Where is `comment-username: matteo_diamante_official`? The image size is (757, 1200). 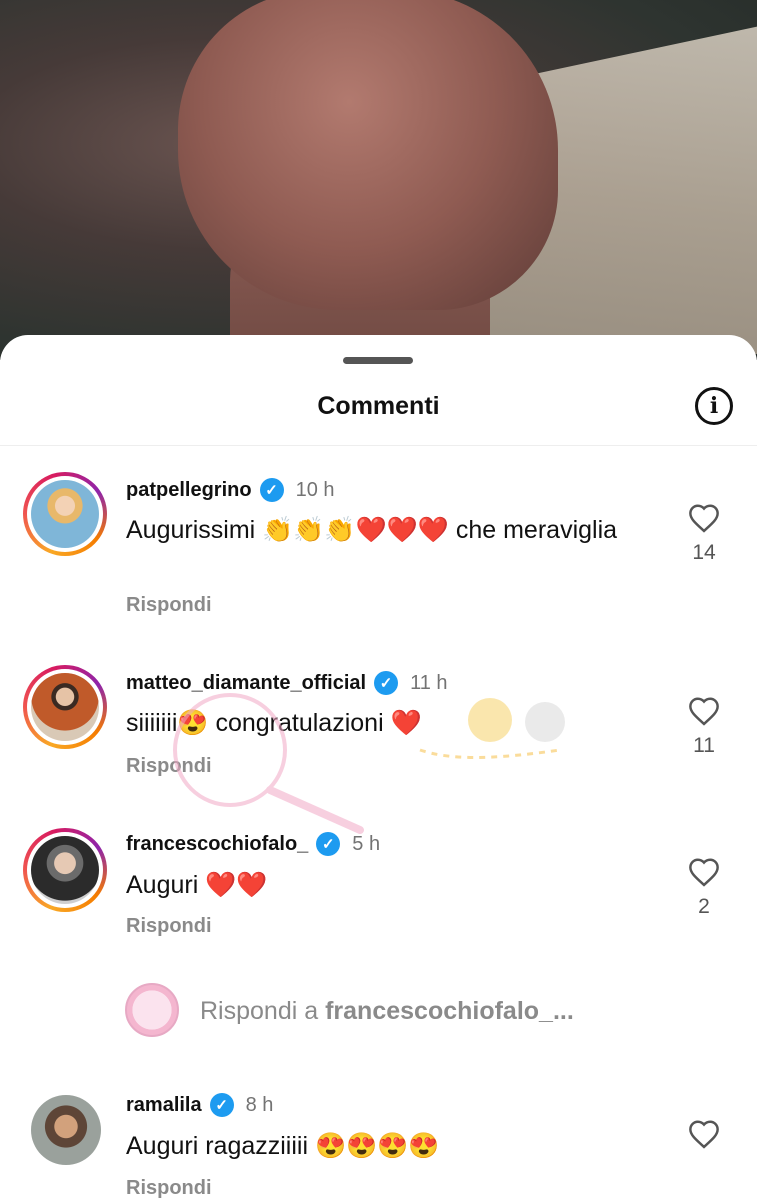 comment-username: matteo_diamante_official is located at coordinates (246, 683).